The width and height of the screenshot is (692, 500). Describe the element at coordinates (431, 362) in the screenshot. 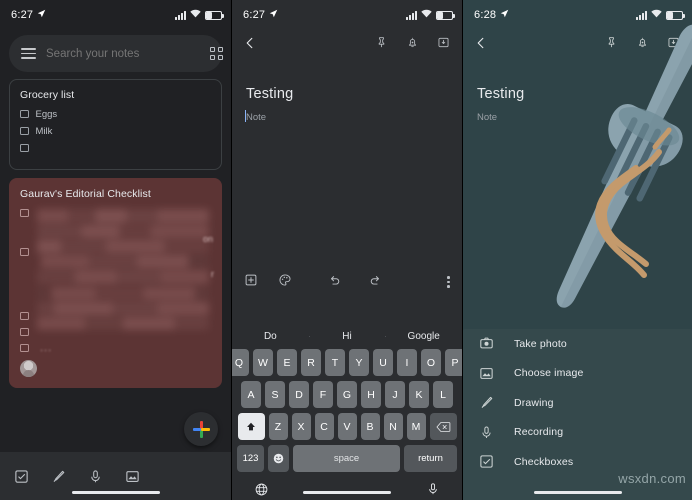

I see `key-o: O` at that location.